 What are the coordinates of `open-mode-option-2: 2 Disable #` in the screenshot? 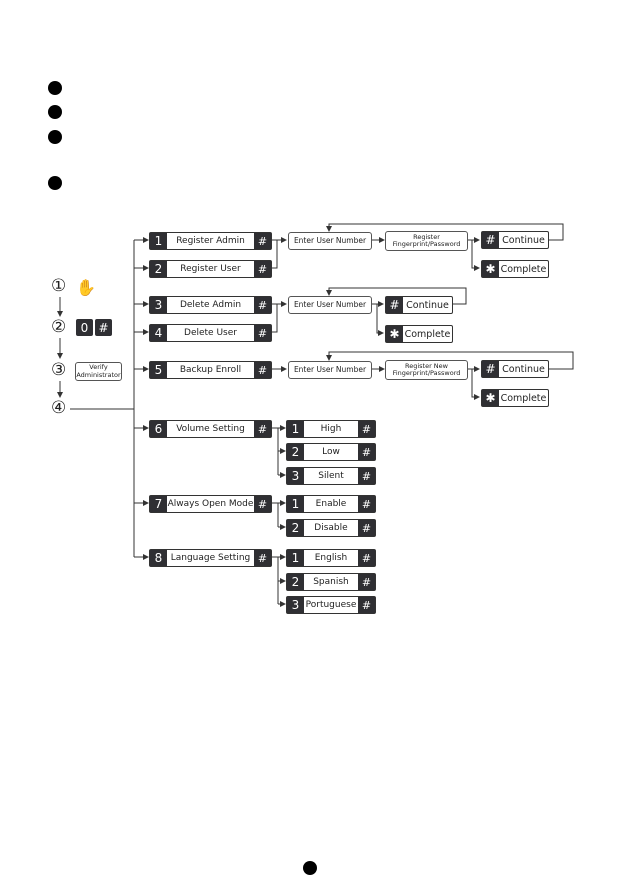 It's located at (331, 528).